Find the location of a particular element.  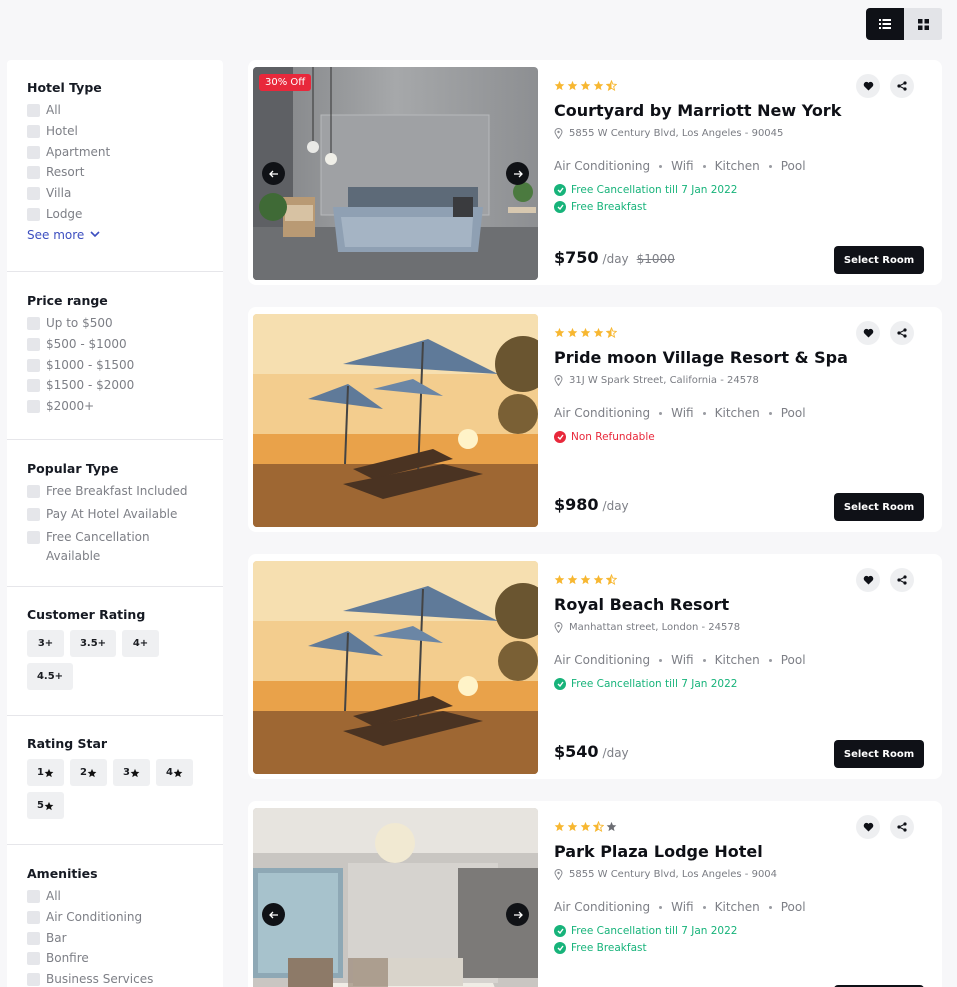

filter-option-1000-1500: $1000 - $1500 is located at coordinates (115, 365).